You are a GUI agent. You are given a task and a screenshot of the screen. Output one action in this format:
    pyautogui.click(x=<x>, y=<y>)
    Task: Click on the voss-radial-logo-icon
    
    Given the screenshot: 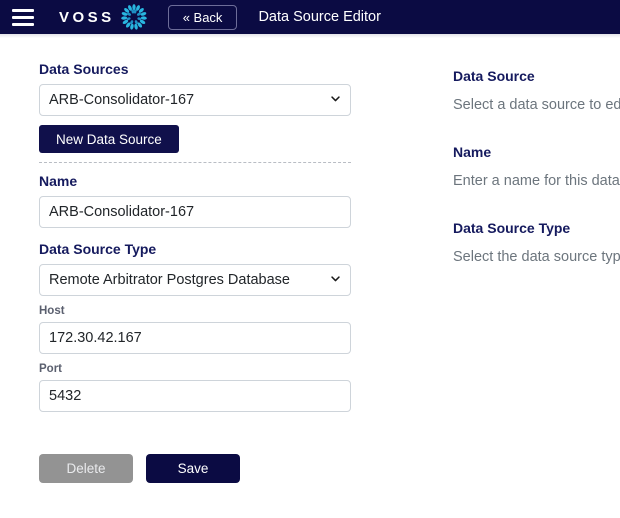 What is the action you would take?
    pyautogui.click(x=133, y=17)
    